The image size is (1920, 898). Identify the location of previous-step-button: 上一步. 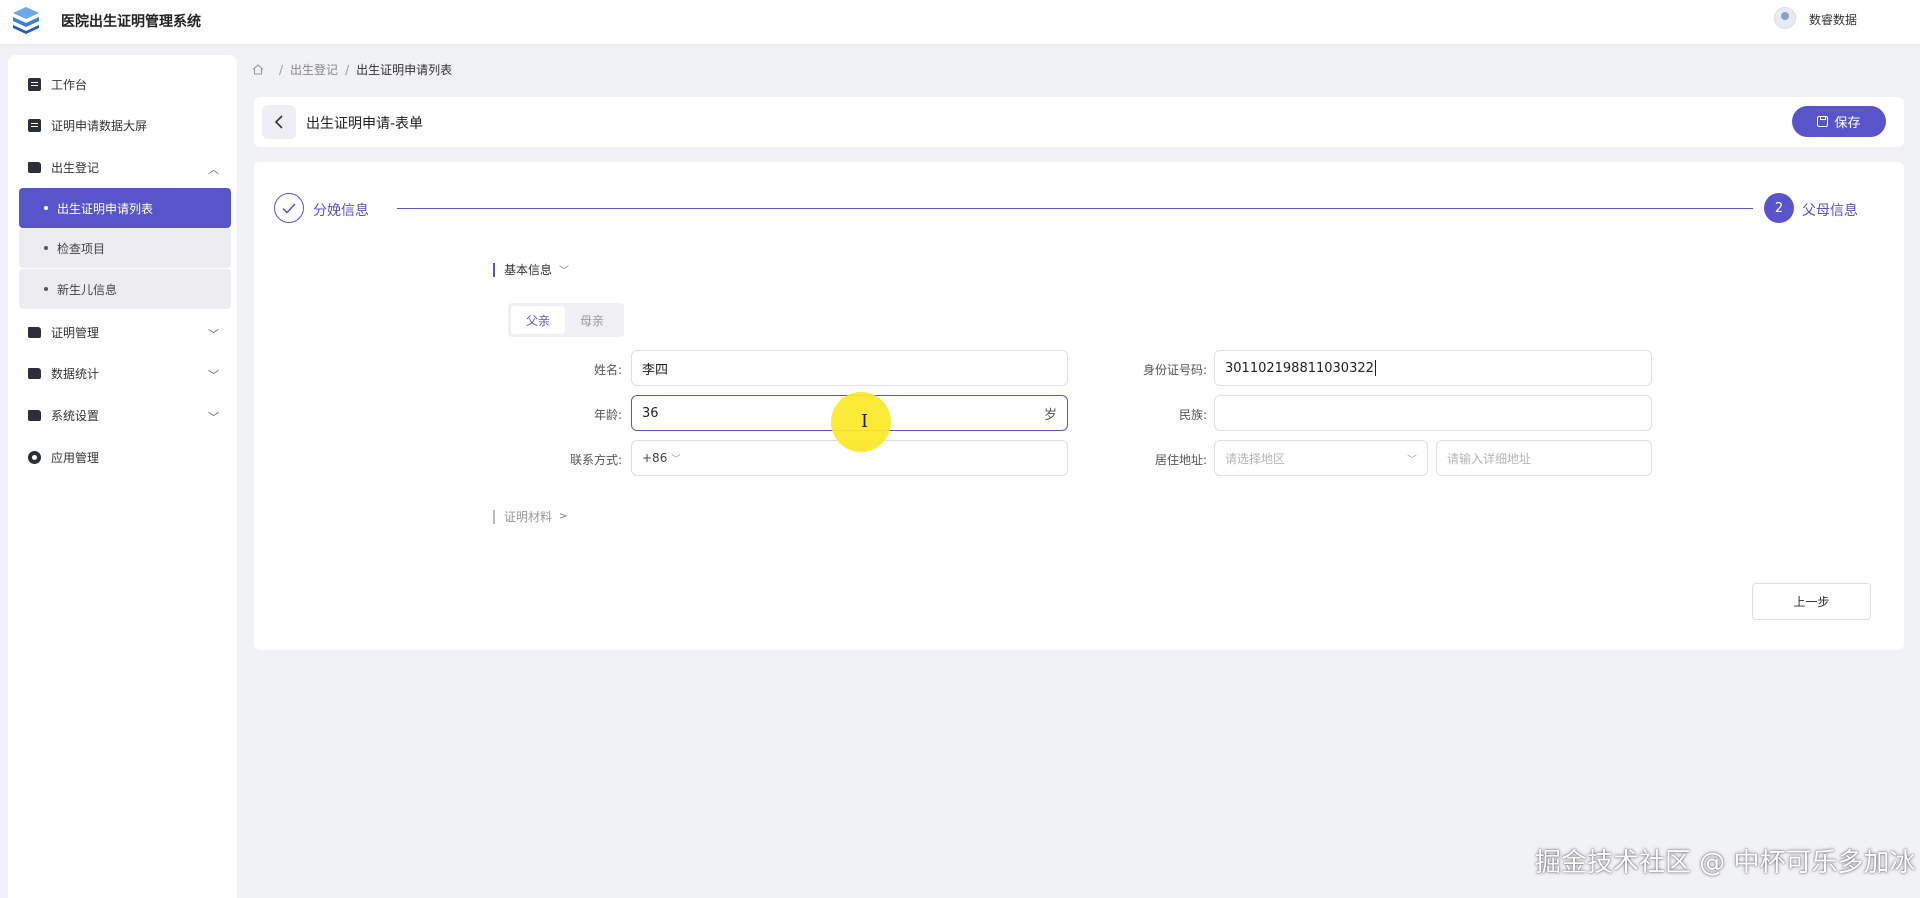
(1811, 601).